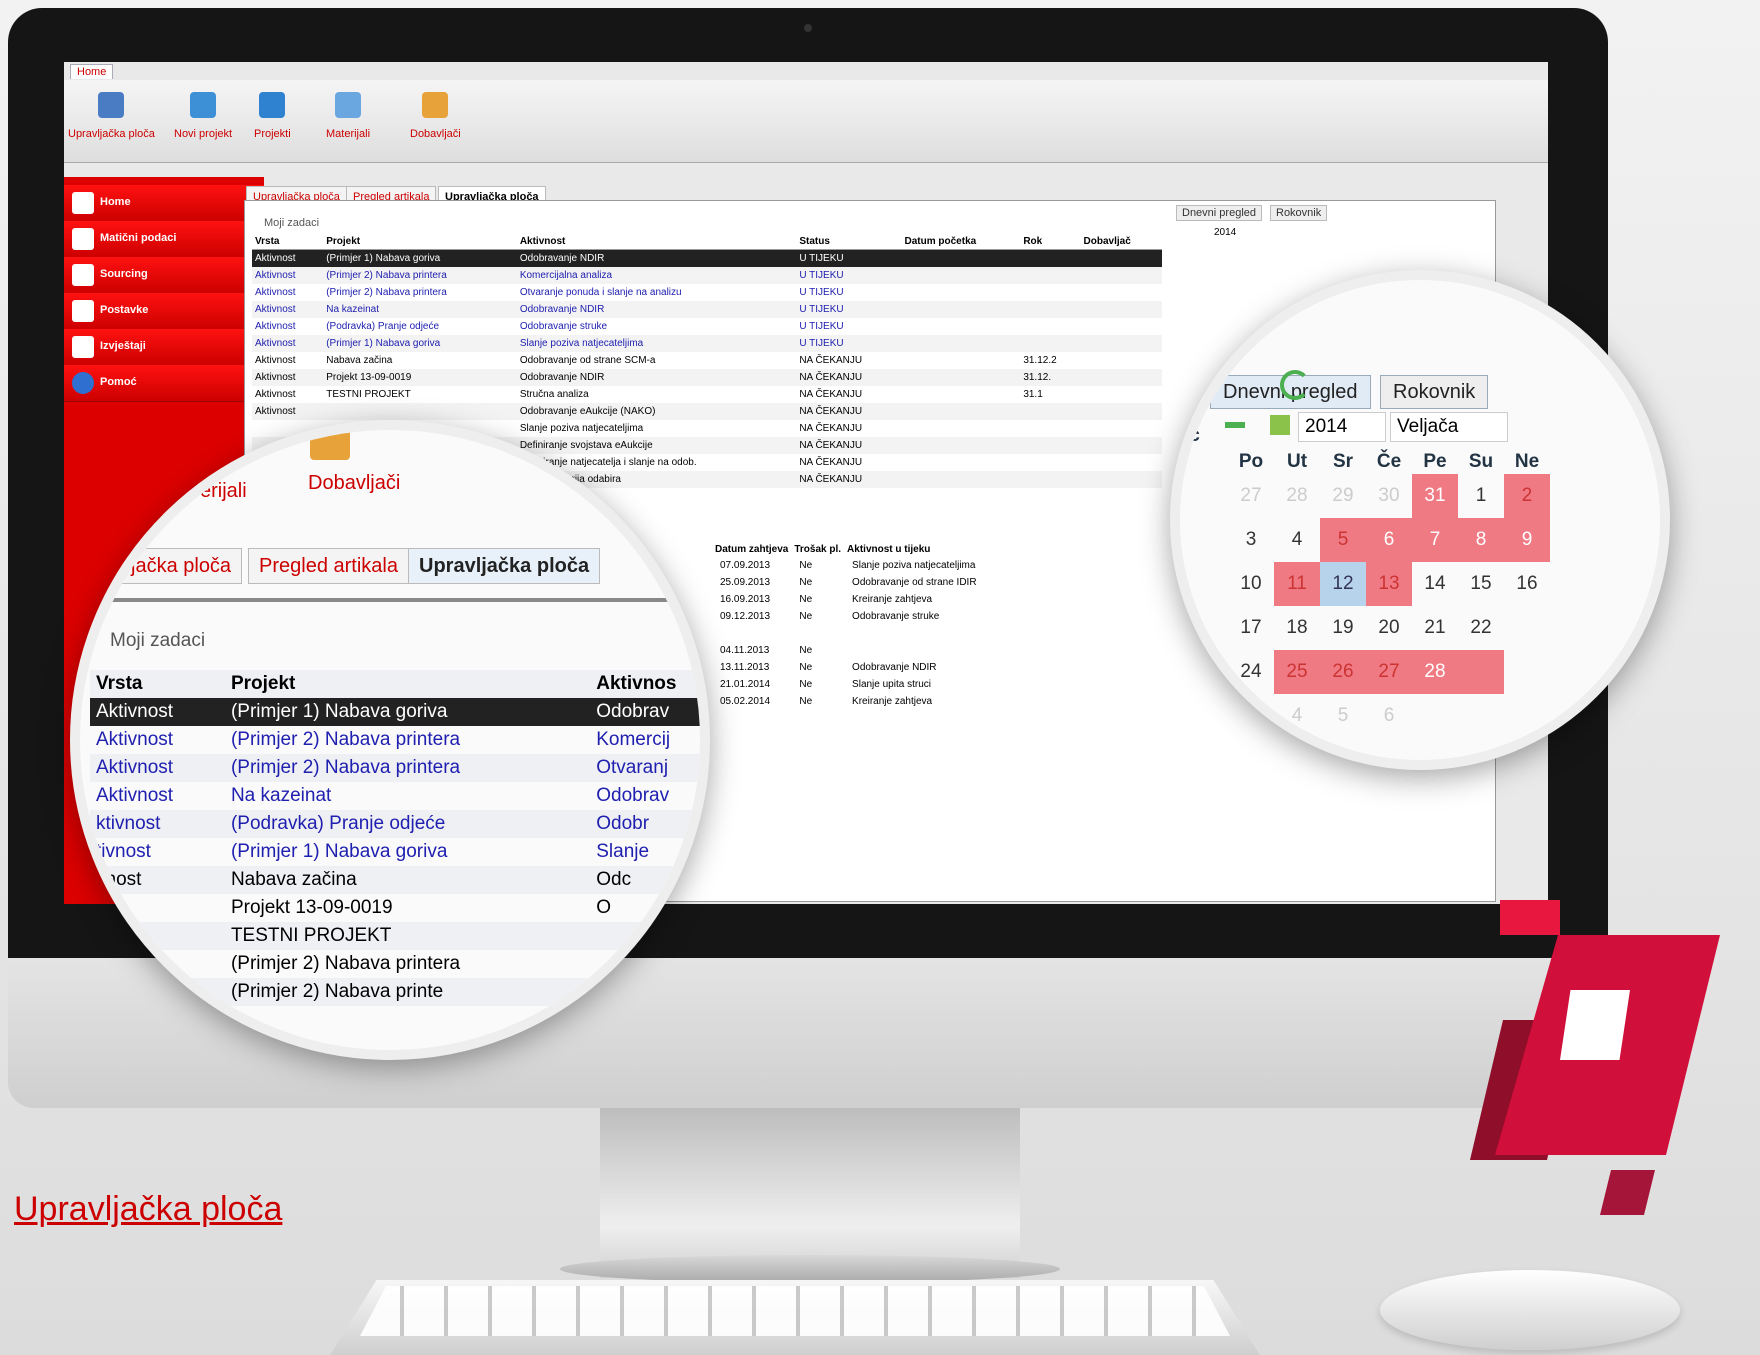  Describe the element at coordinates (1251, 584) in the screenshot. I see `calendar-day: 10` at that location.